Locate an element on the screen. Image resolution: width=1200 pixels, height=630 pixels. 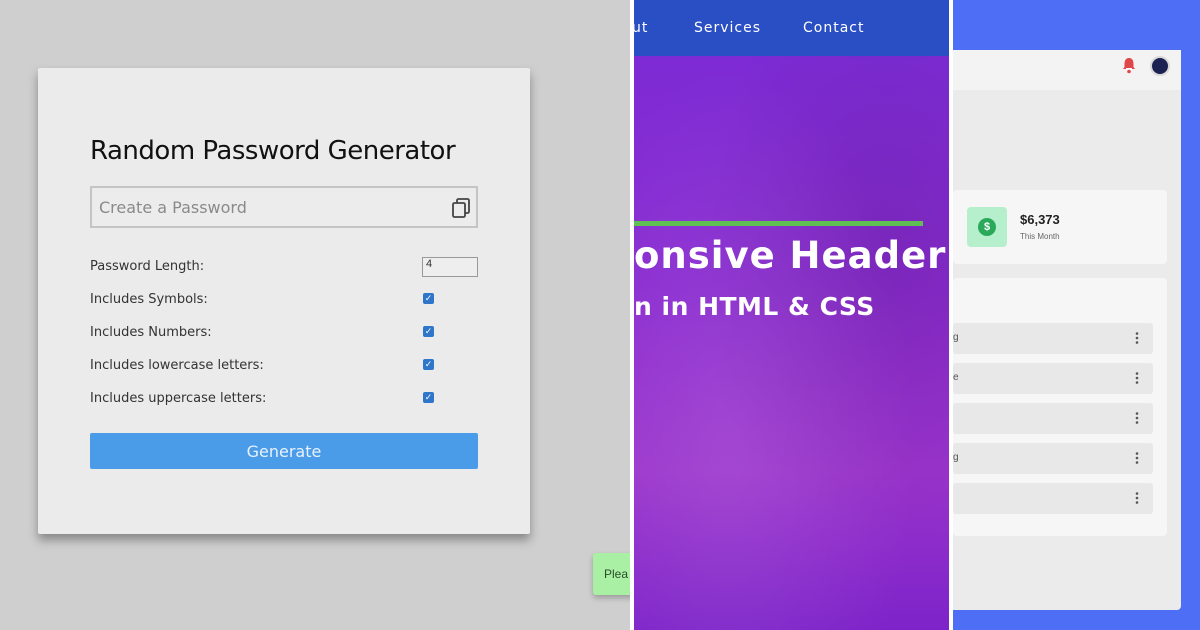
option-uppercase: Includes uppercase letters: ✓ is located at coordinates (284, 399).